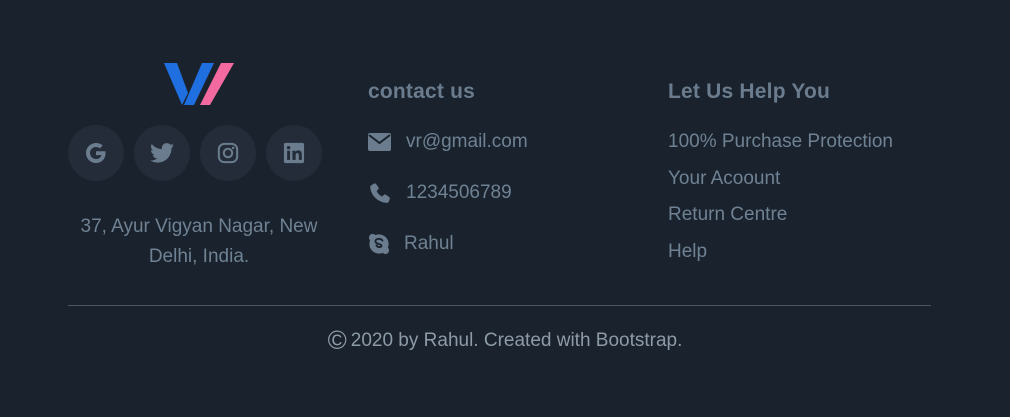 Image resolution: width=1010 pixels, height=417 pixels. Describe the element at coordinates (780, 183) in the screenshot. I see `help-link-your-account: Your Acoount` at that location.